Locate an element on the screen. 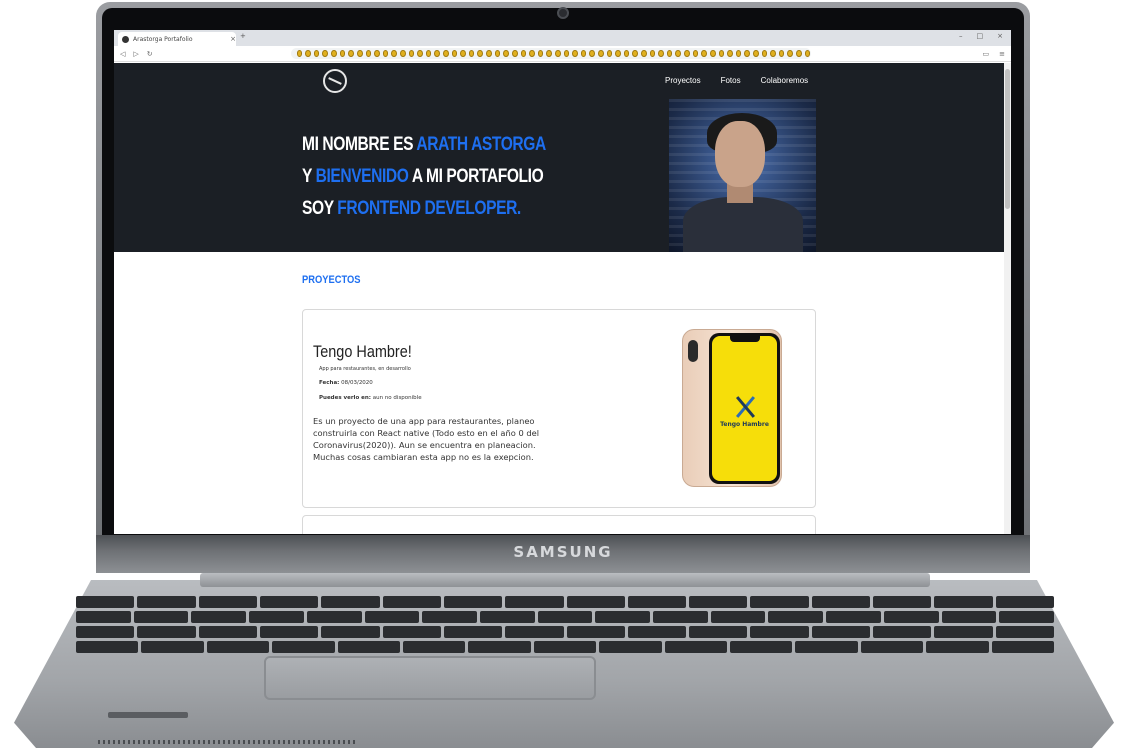  reload-icon: ↻ is located at coordinates (150, 54).